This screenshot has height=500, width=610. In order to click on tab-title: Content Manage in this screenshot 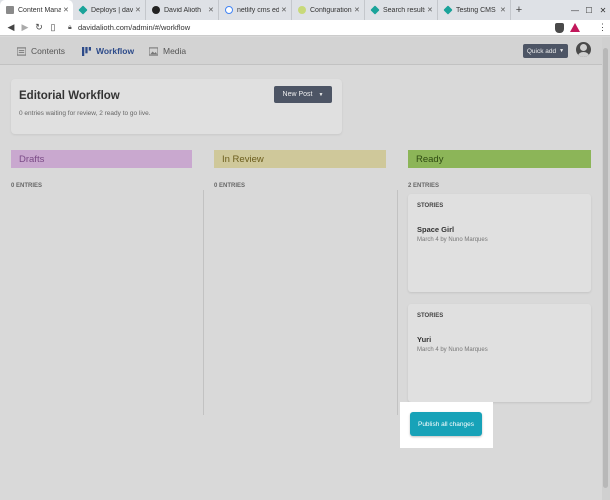, I will do `click(39, 10)`.